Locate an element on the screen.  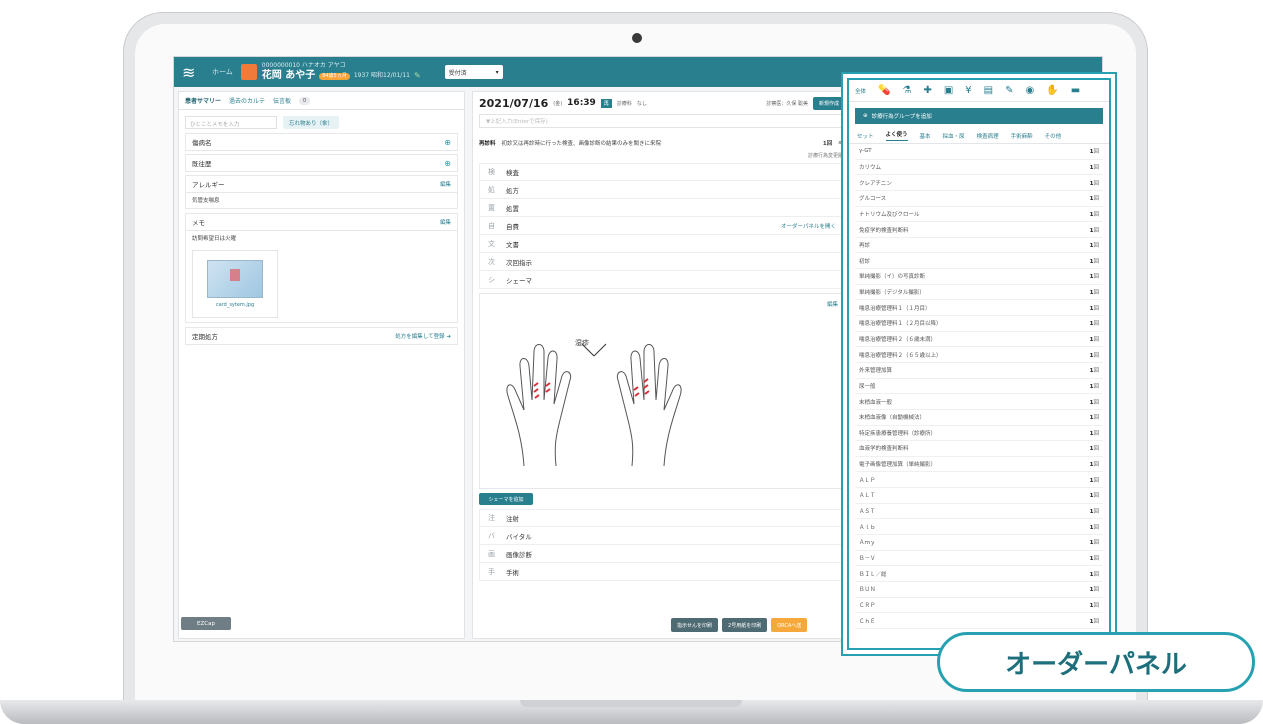
open-order-panel-link: オーダーパネルを開く is located at coordinates (808, 226).